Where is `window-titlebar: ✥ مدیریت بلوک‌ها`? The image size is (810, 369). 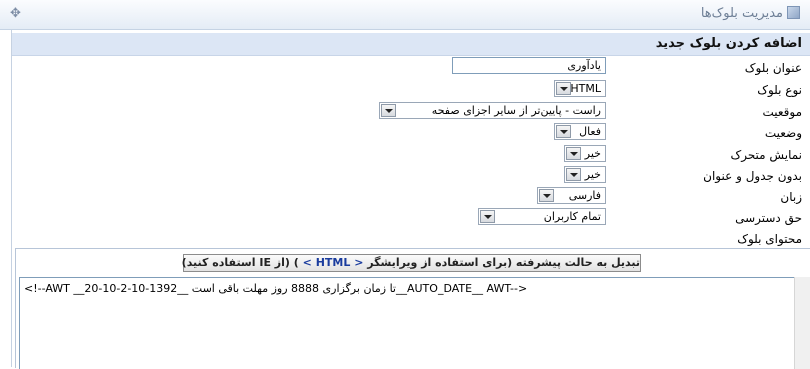 window-titlebar: ✥ مدیریت بلوک‌ها is located at coordinates (405, 15).